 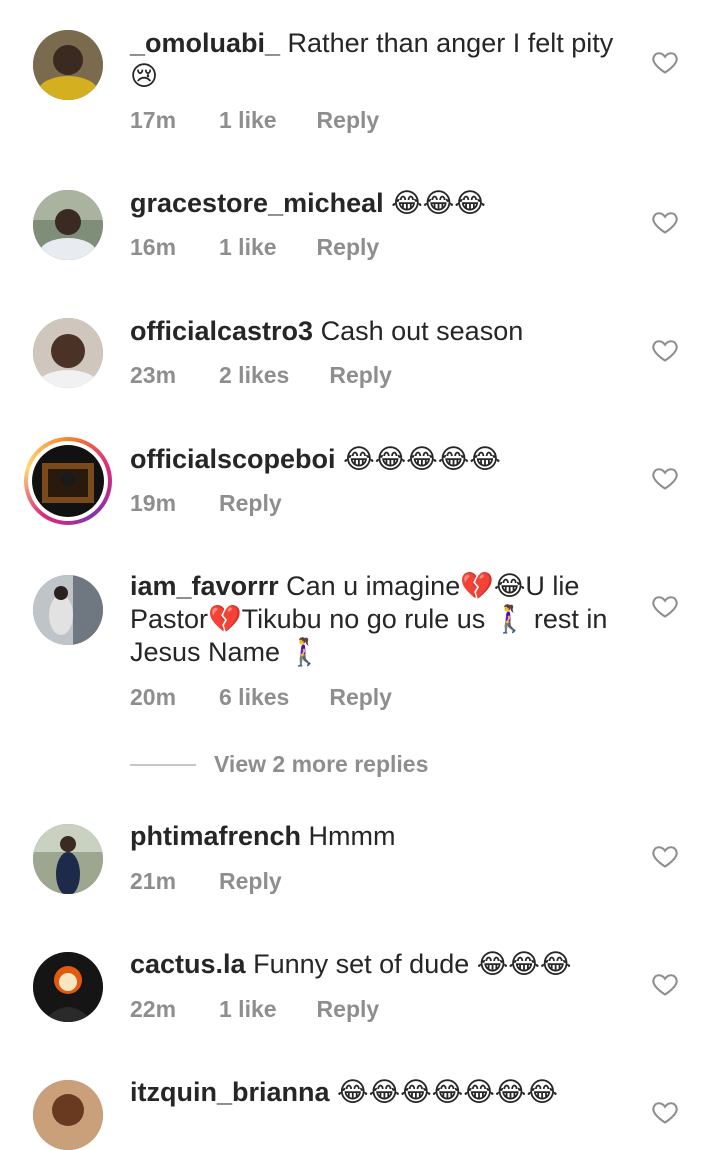 I want to click on comment-meta: 17m 1 like Reply, so click(x=254, y=120).